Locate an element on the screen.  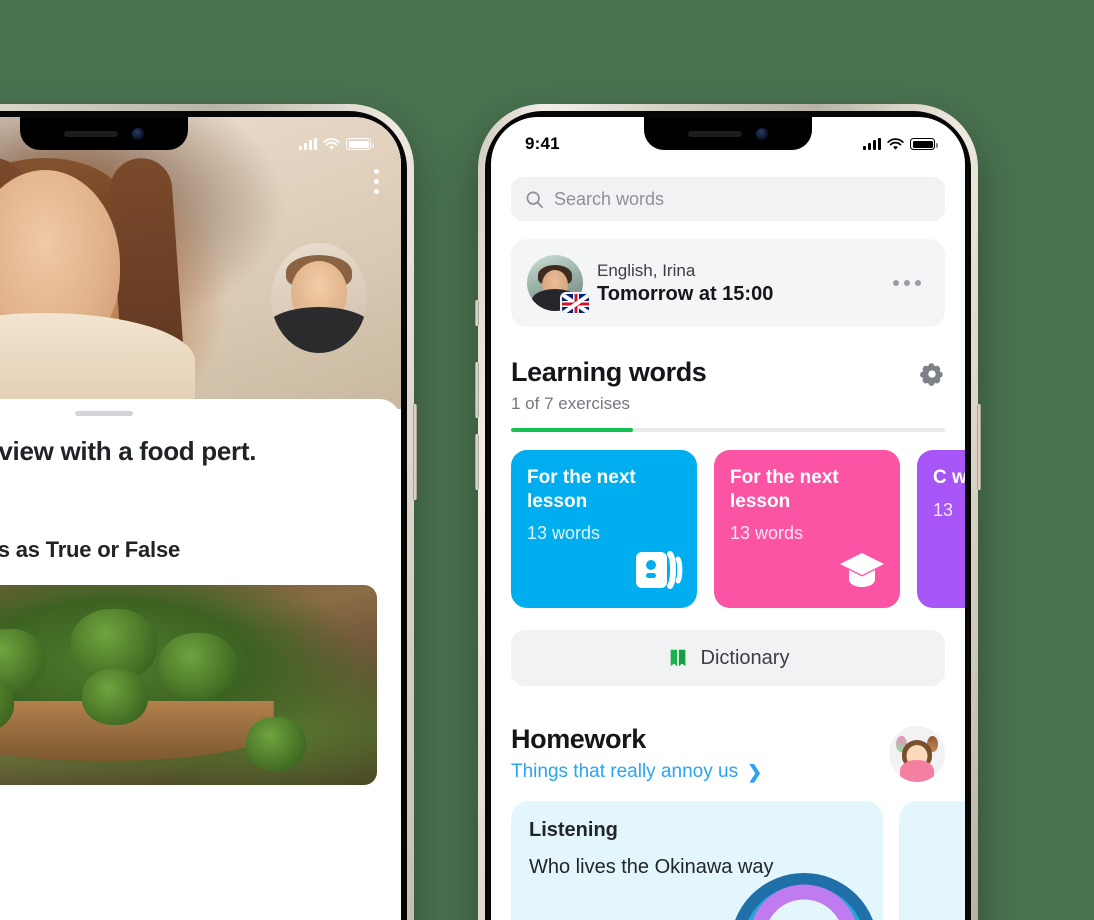
gear-icon is located at coordinates (932, 374).